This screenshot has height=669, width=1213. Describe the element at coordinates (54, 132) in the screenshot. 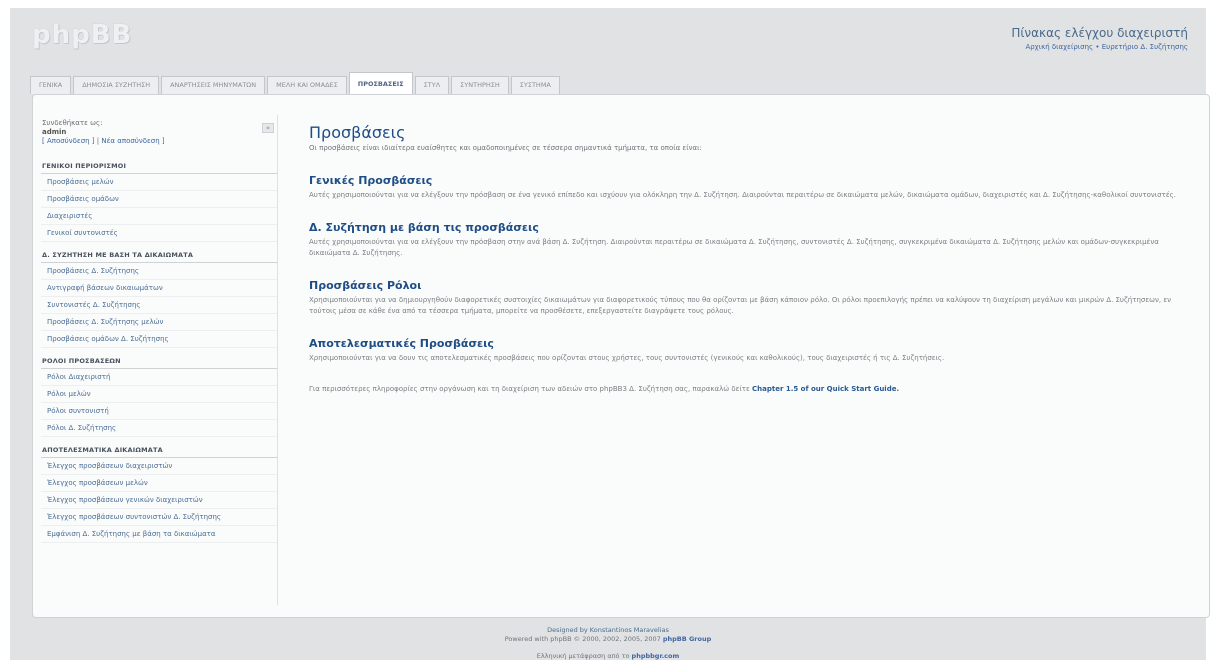

I see `username: admin` at that location.